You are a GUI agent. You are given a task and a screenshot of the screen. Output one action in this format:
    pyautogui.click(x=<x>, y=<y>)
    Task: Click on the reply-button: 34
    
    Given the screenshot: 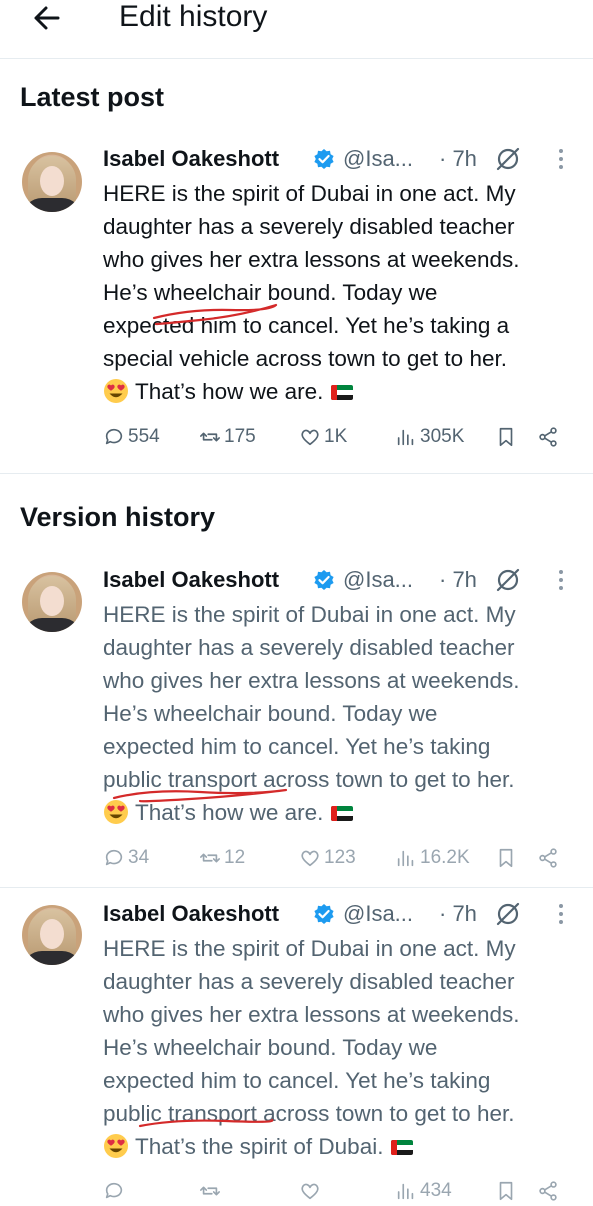 What is the action you would take?
    pyautogui.click(x=126, y=858)
    